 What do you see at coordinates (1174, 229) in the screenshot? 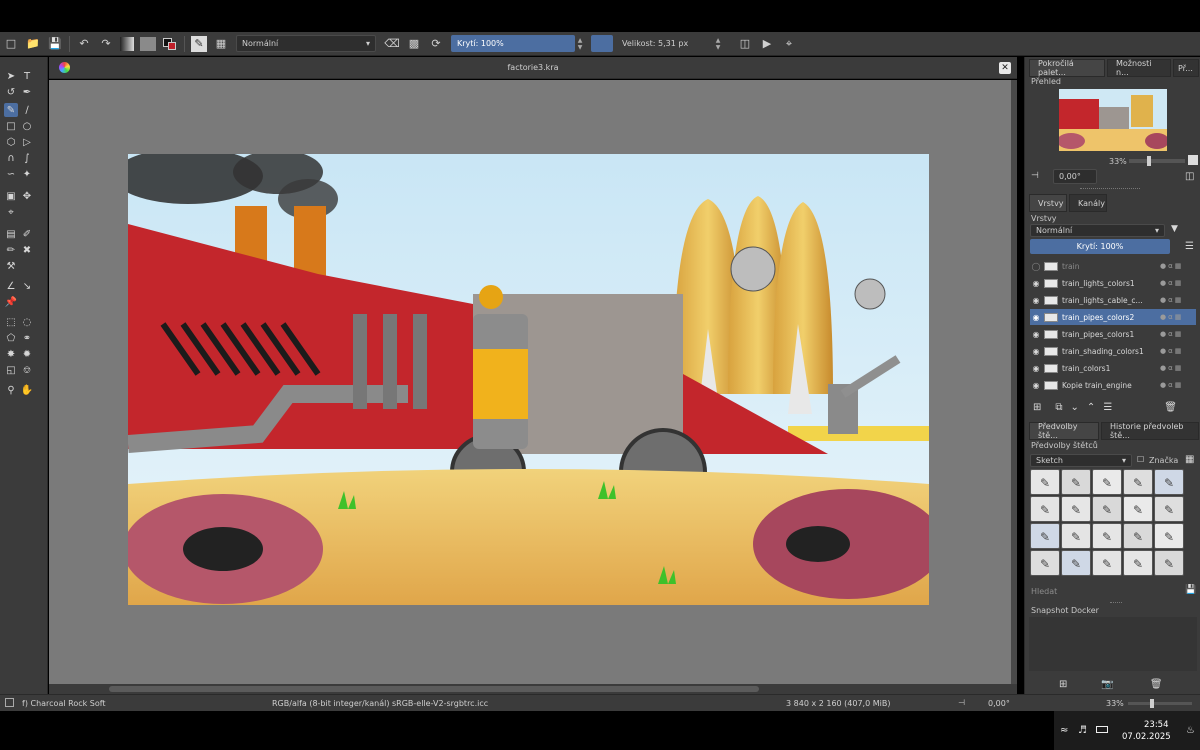
I see `filter-icon: ▼` at bounding box center [1174, 229].